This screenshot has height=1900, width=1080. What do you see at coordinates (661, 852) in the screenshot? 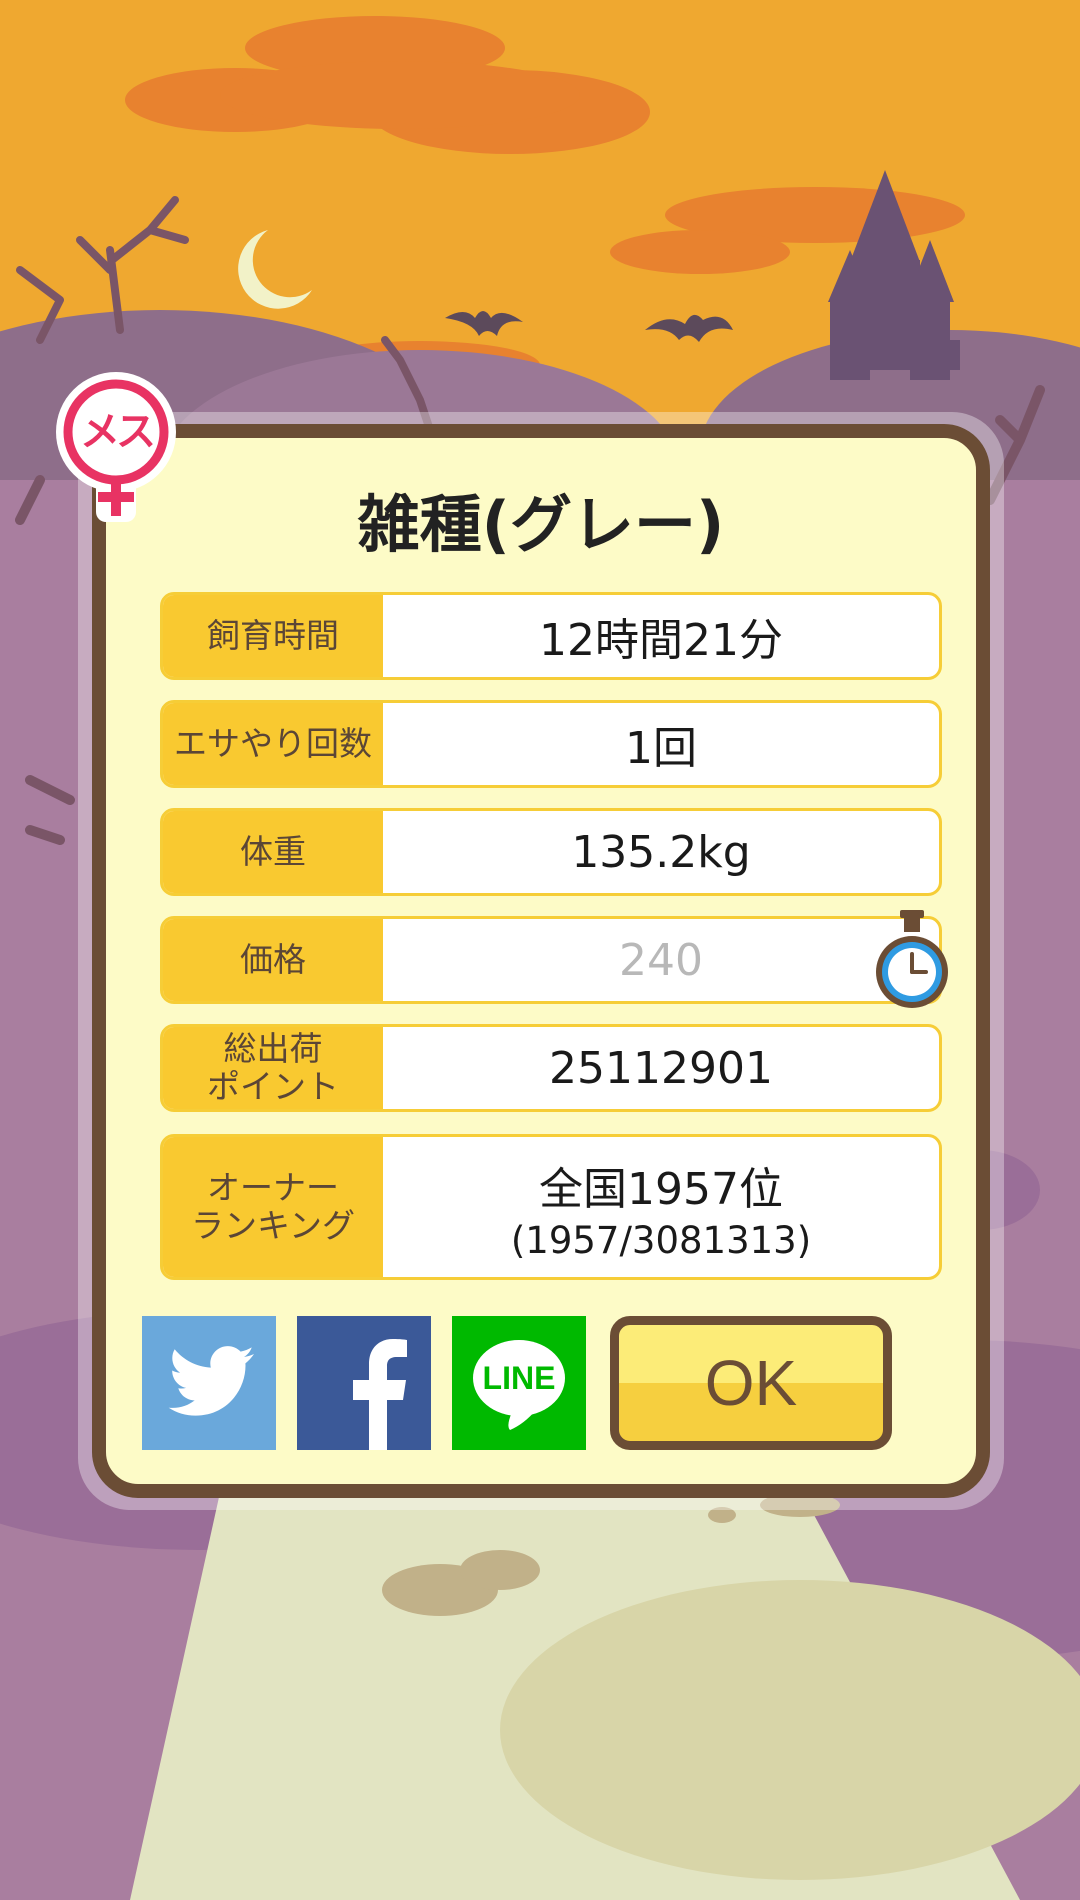
I see `stat-value: 135.2kg` at bounding box center [661, 852].